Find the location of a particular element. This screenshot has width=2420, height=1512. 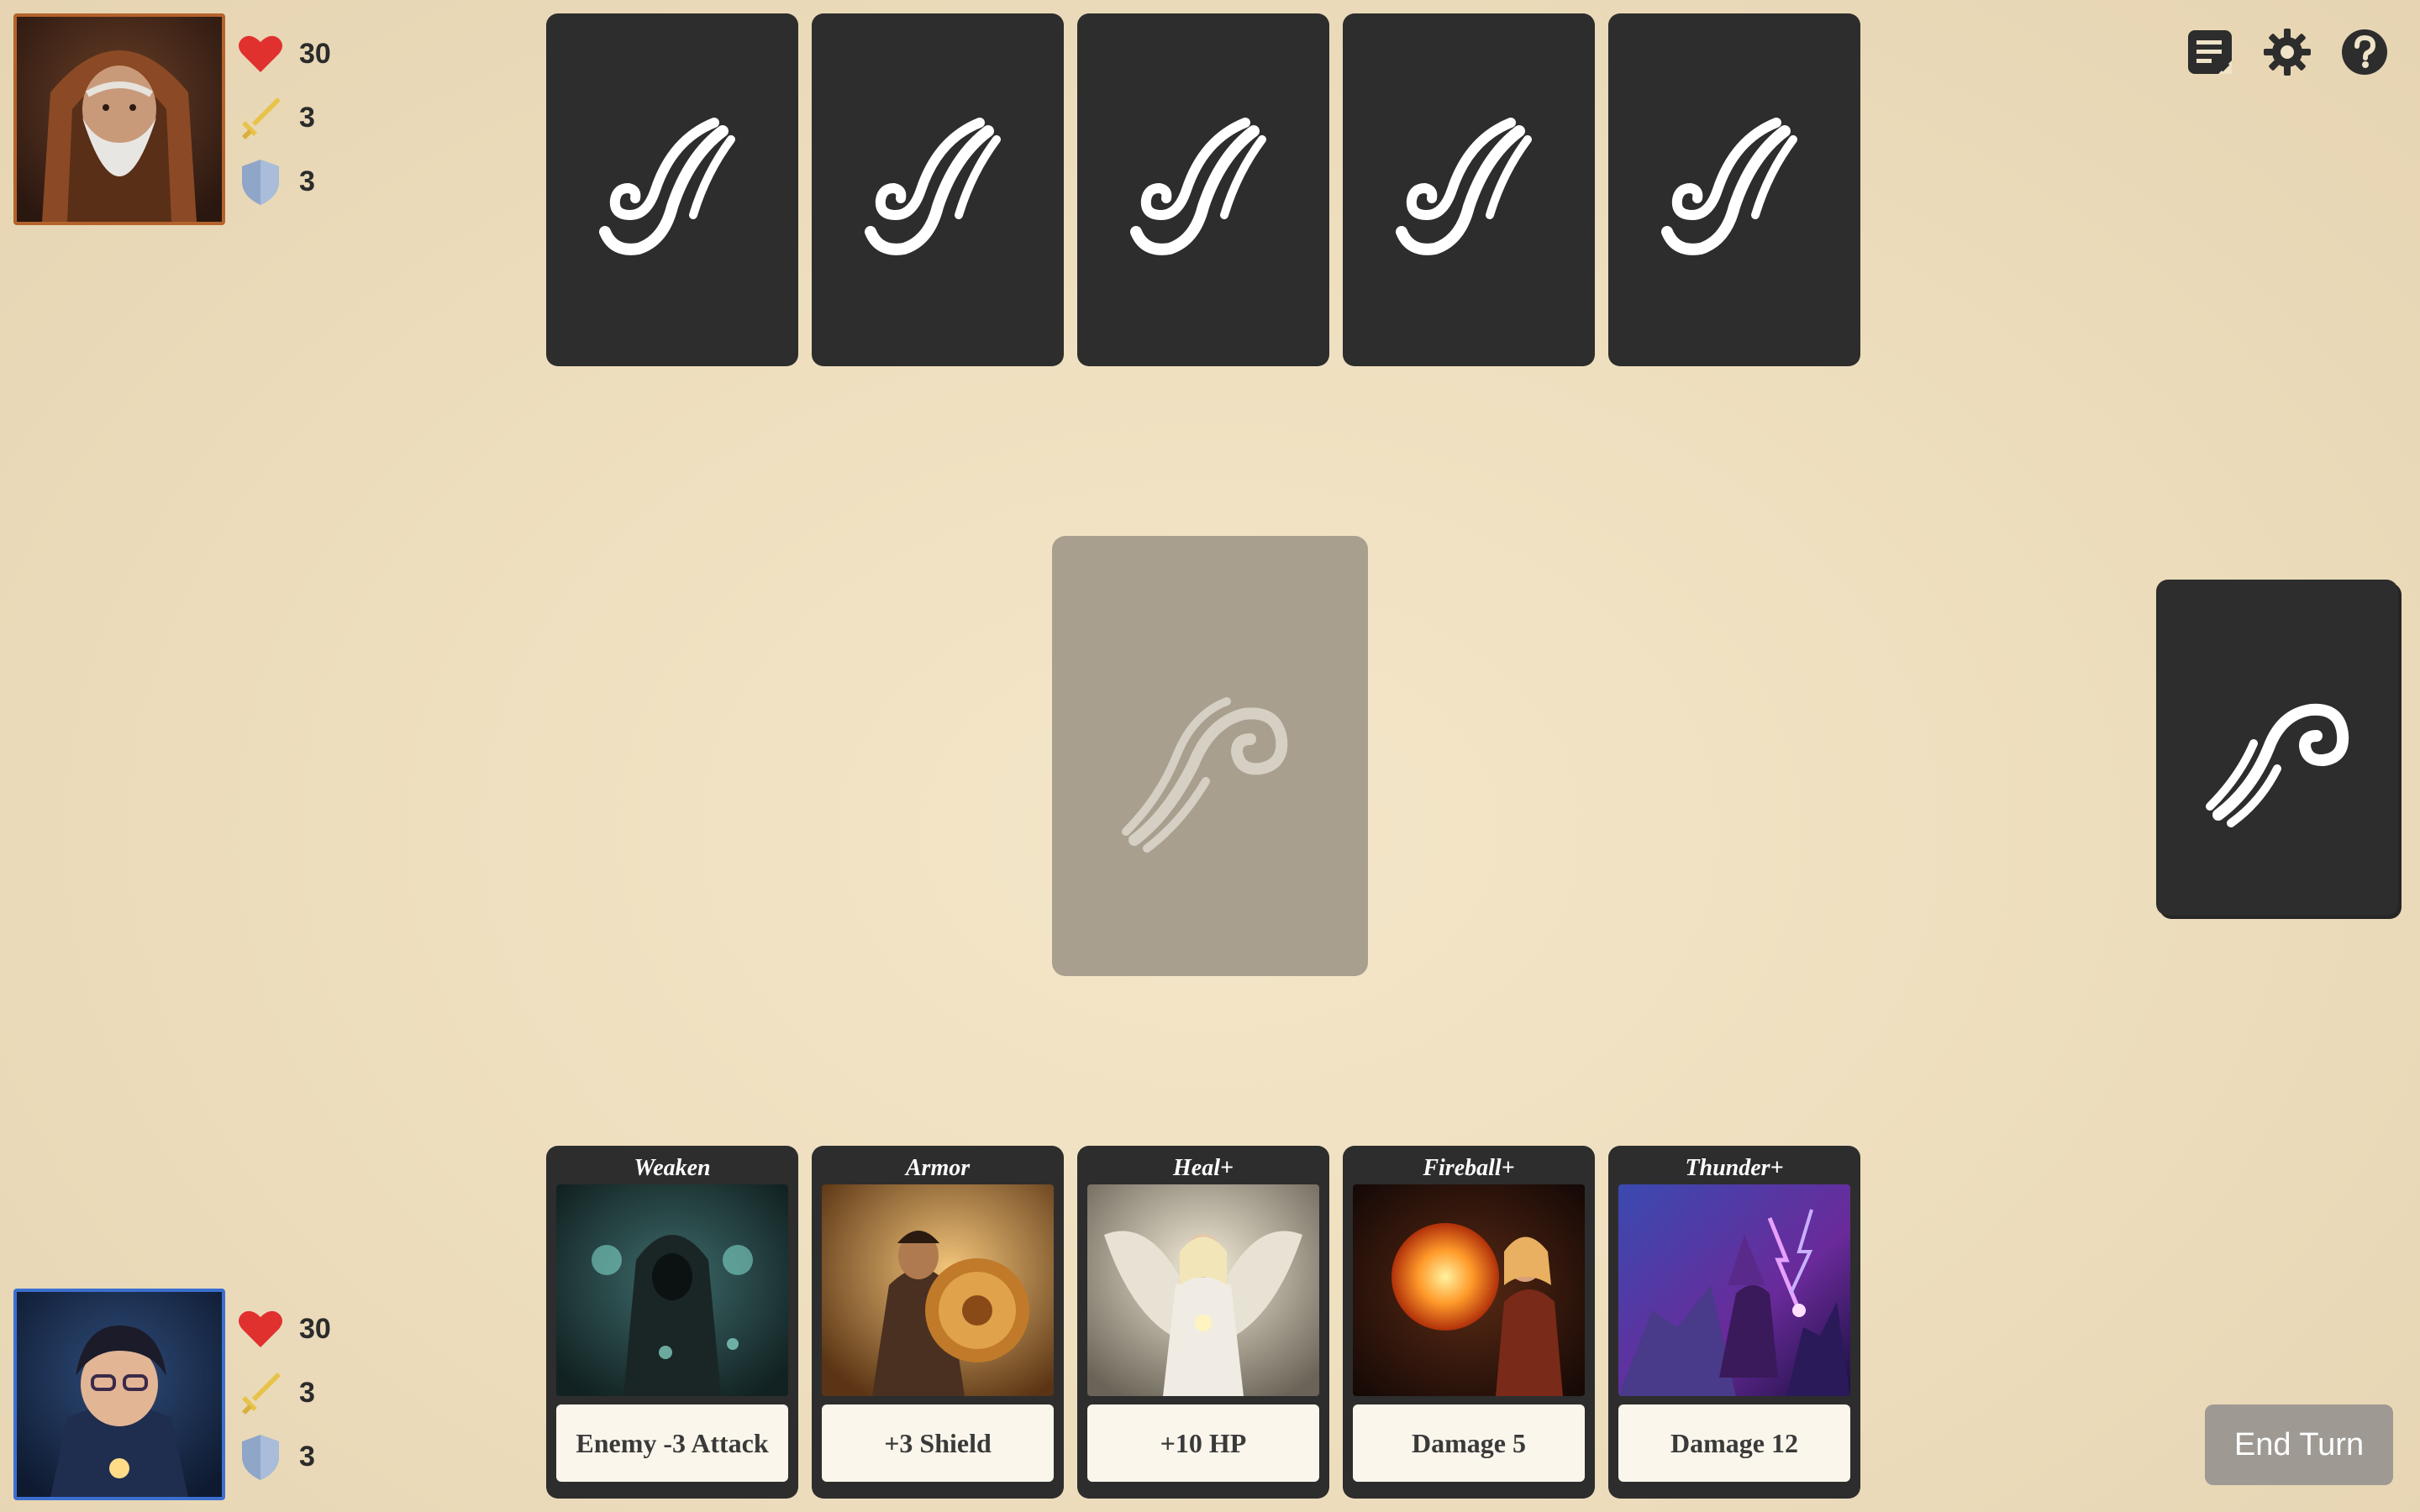

hand-card-thunder: Thunder+ Damage 12 is located at coordinates (1734, 1322).